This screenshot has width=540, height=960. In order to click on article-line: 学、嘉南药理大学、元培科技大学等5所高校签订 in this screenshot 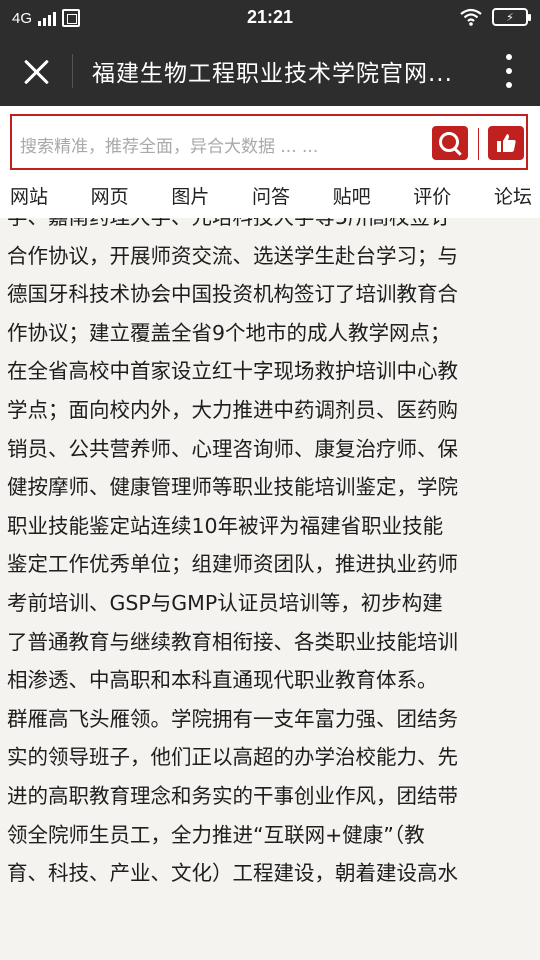, I will do `click(273, 227)`.